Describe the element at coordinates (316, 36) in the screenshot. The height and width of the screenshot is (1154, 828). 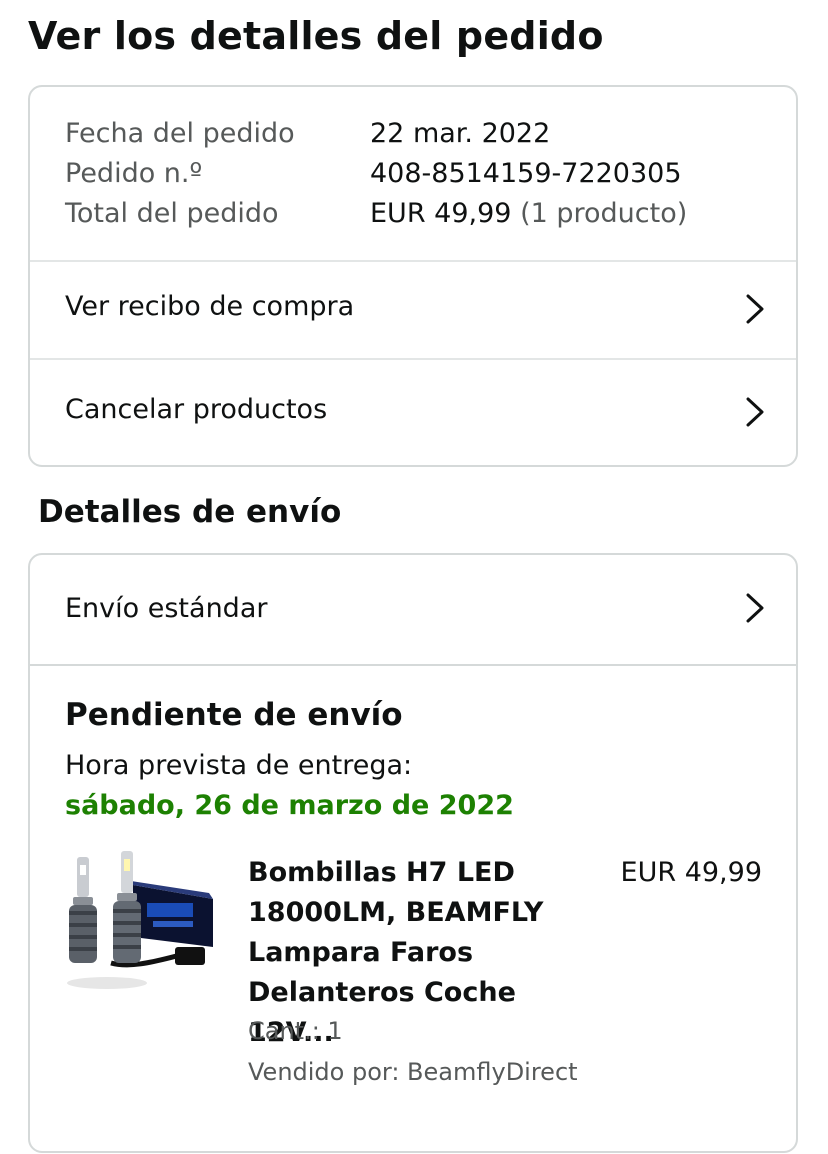
I see `page-title: Ver los detalles del pedido` at that location.